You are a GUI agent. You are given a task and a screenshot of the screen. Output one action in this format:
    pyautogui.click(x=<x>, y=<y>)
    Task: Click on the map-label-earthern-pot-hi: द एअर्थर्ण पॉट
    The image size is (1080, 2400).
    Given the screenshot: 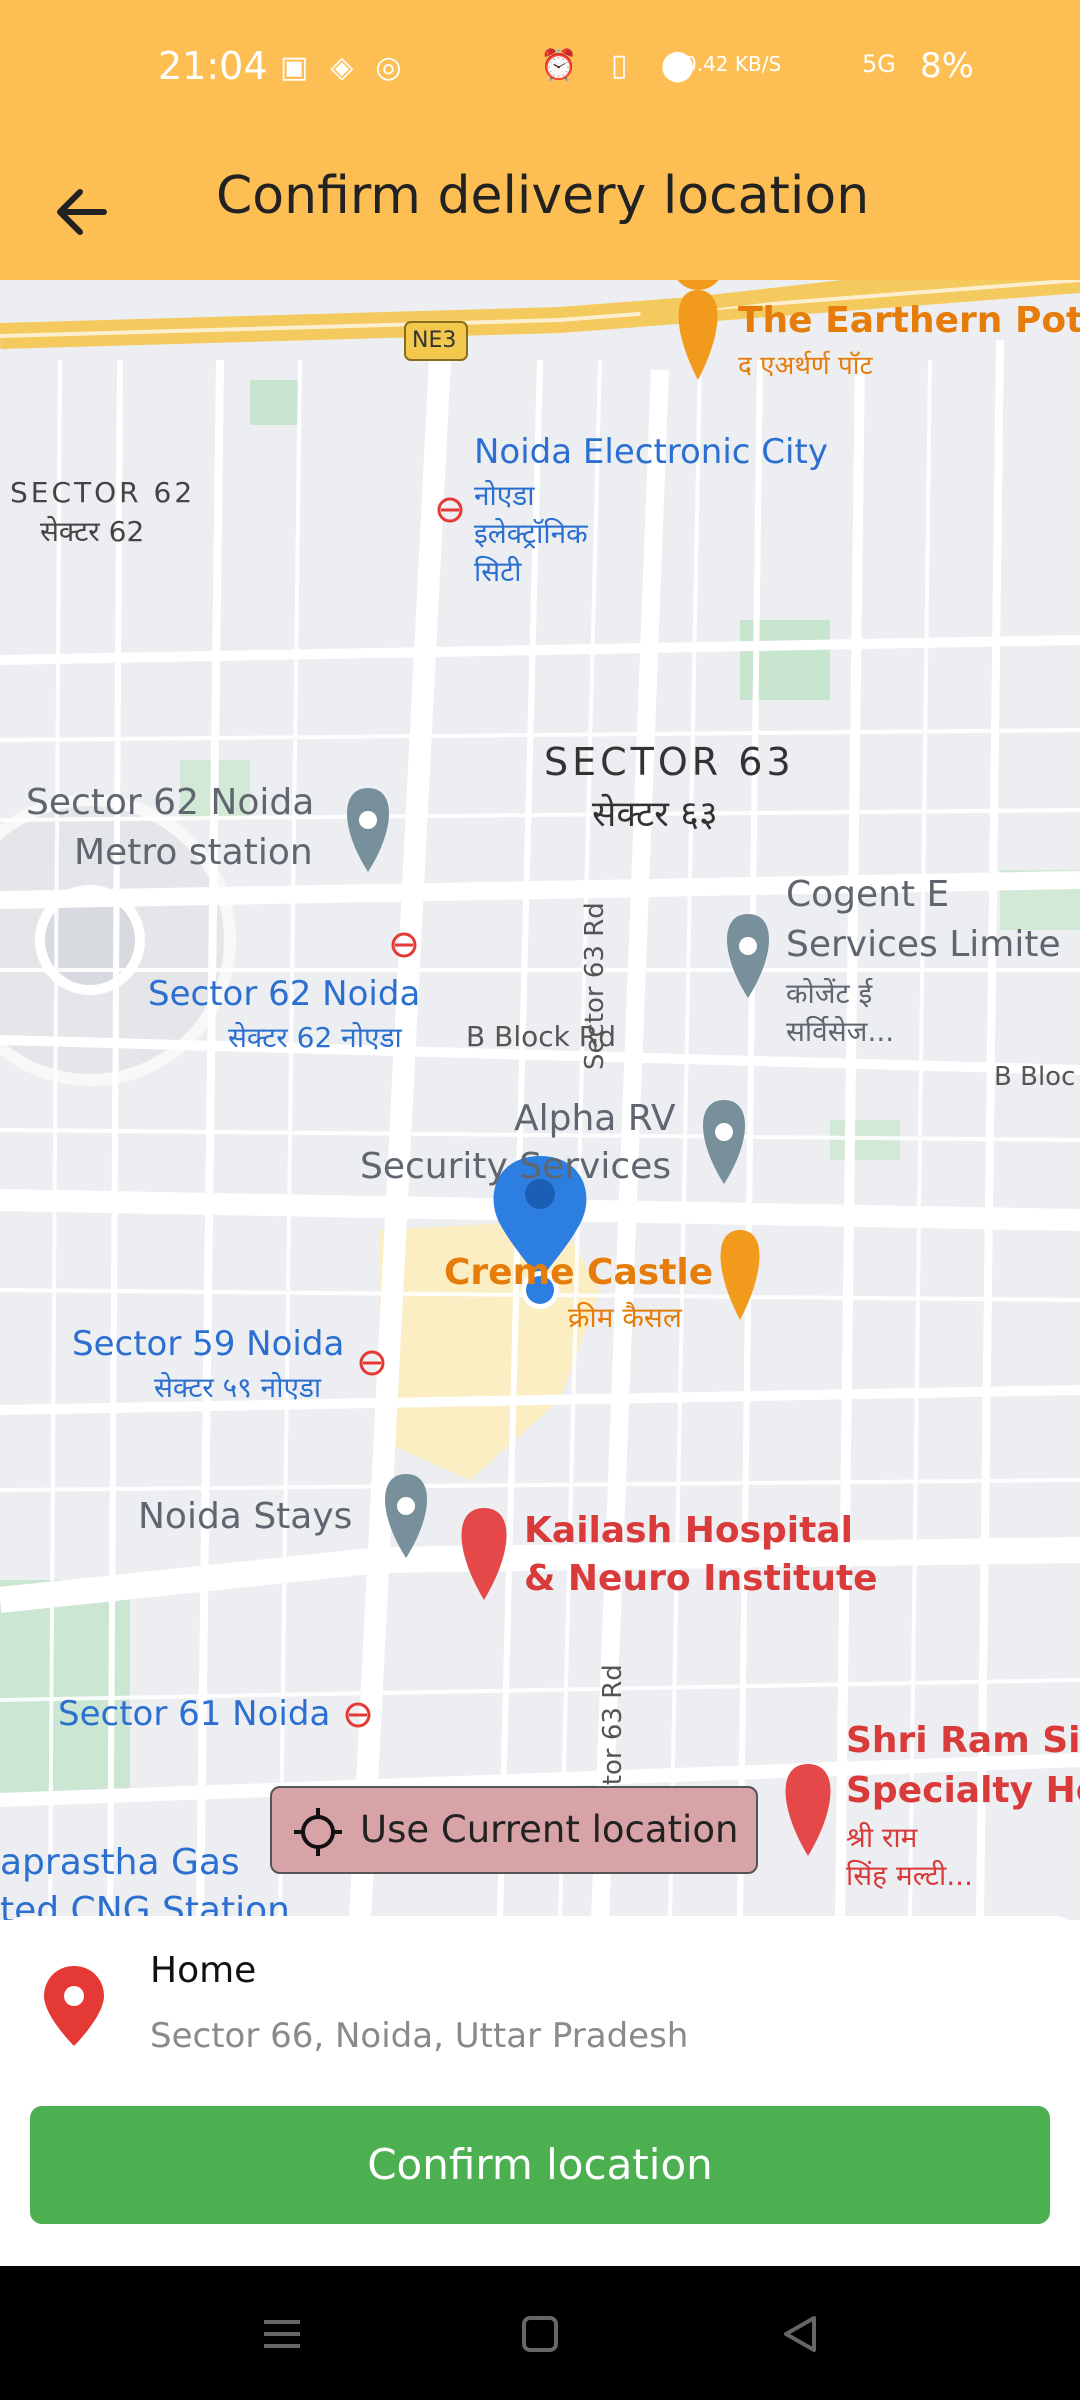 What is the action you would take?
    pyautogui.click(x=805, y=366)
    